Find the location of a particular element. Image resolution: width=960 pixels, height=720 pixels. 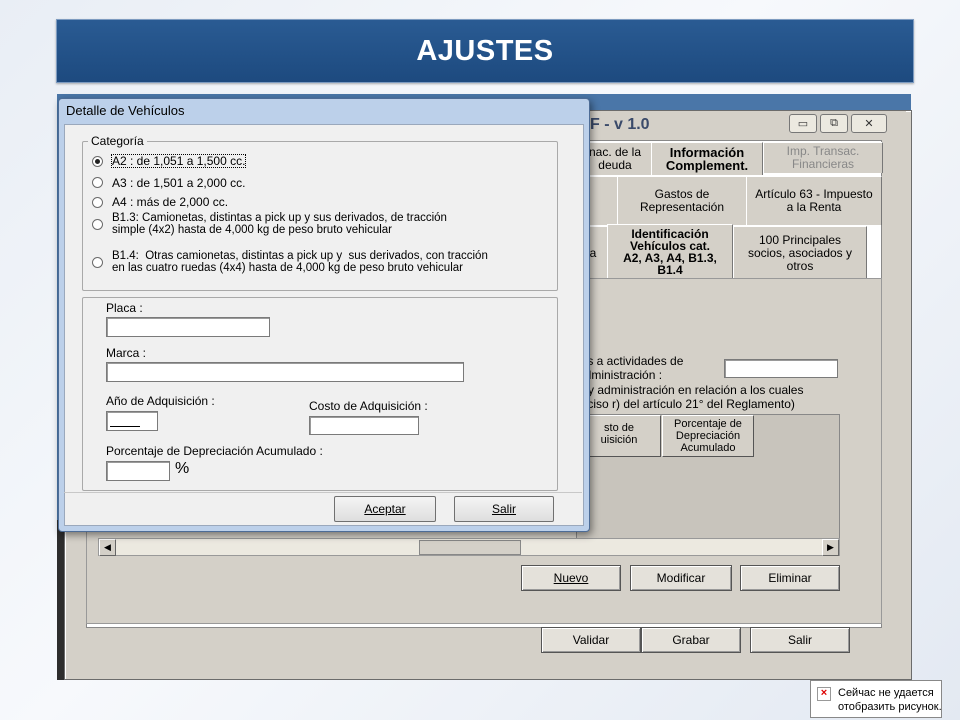

modificar-label: Modificar is located at coordinates (681, 578).